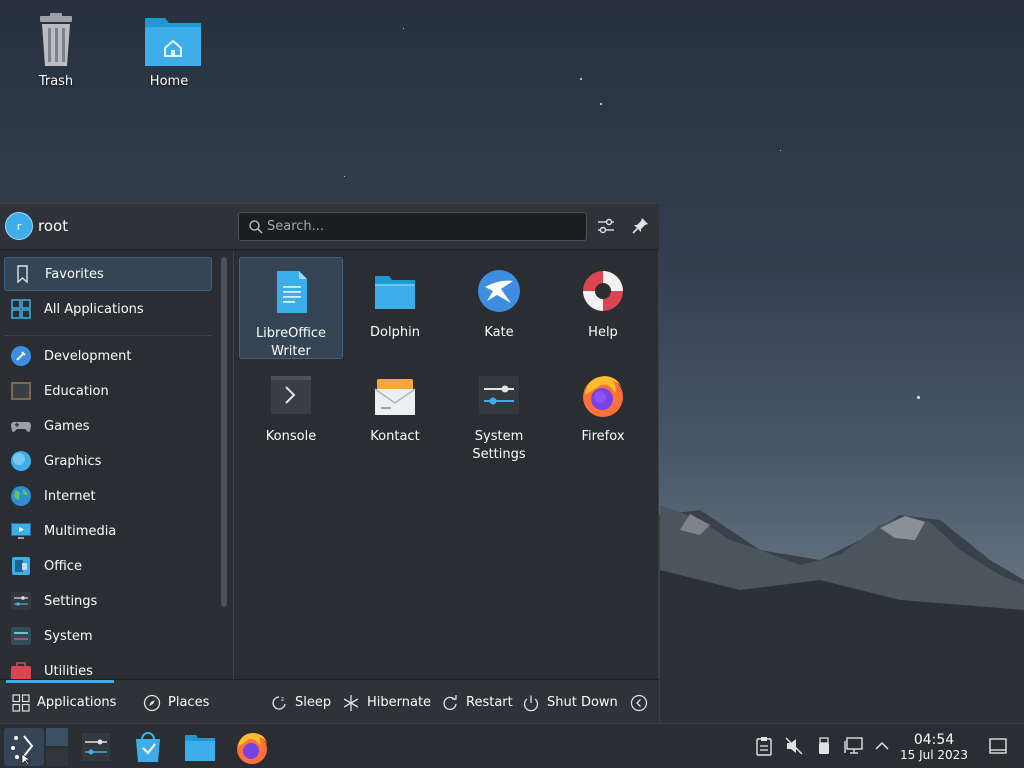  What do you see at coordinates (21, 309) in the screenshot?
I see `grid-icon` at bounding box center [21, 309].